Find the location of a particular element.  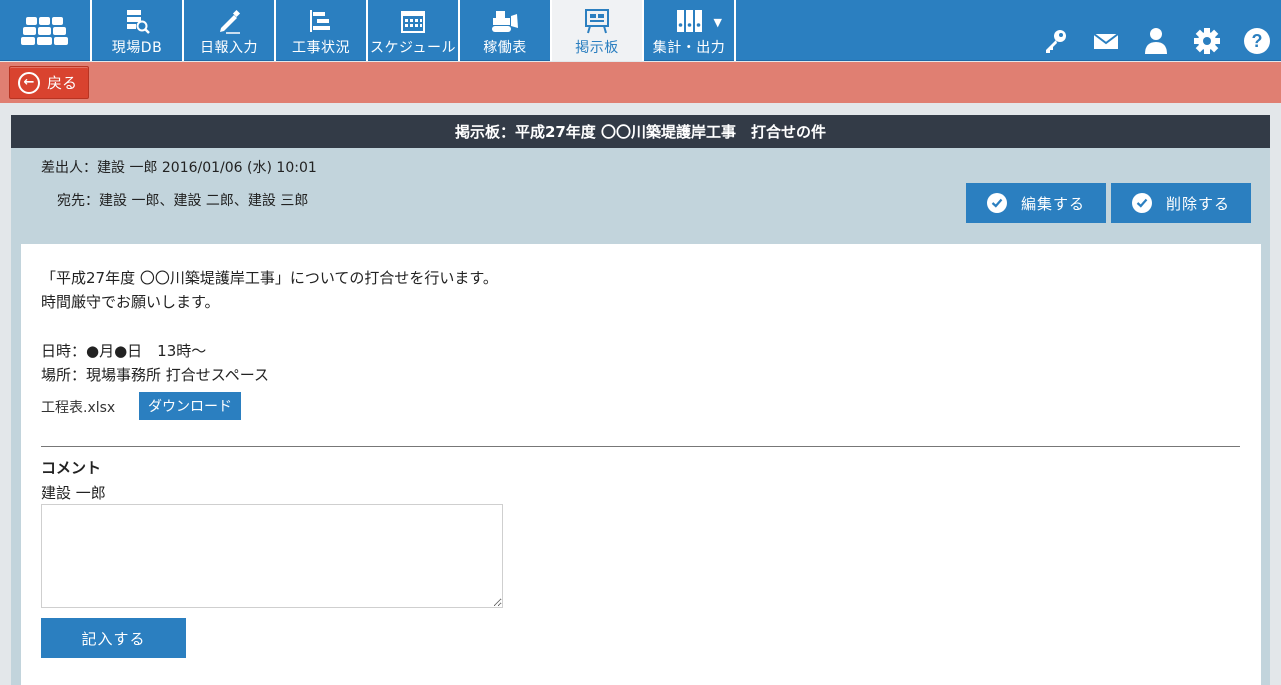

nav-item-genba-db: 現場DB is located at coordinates (138, 30).